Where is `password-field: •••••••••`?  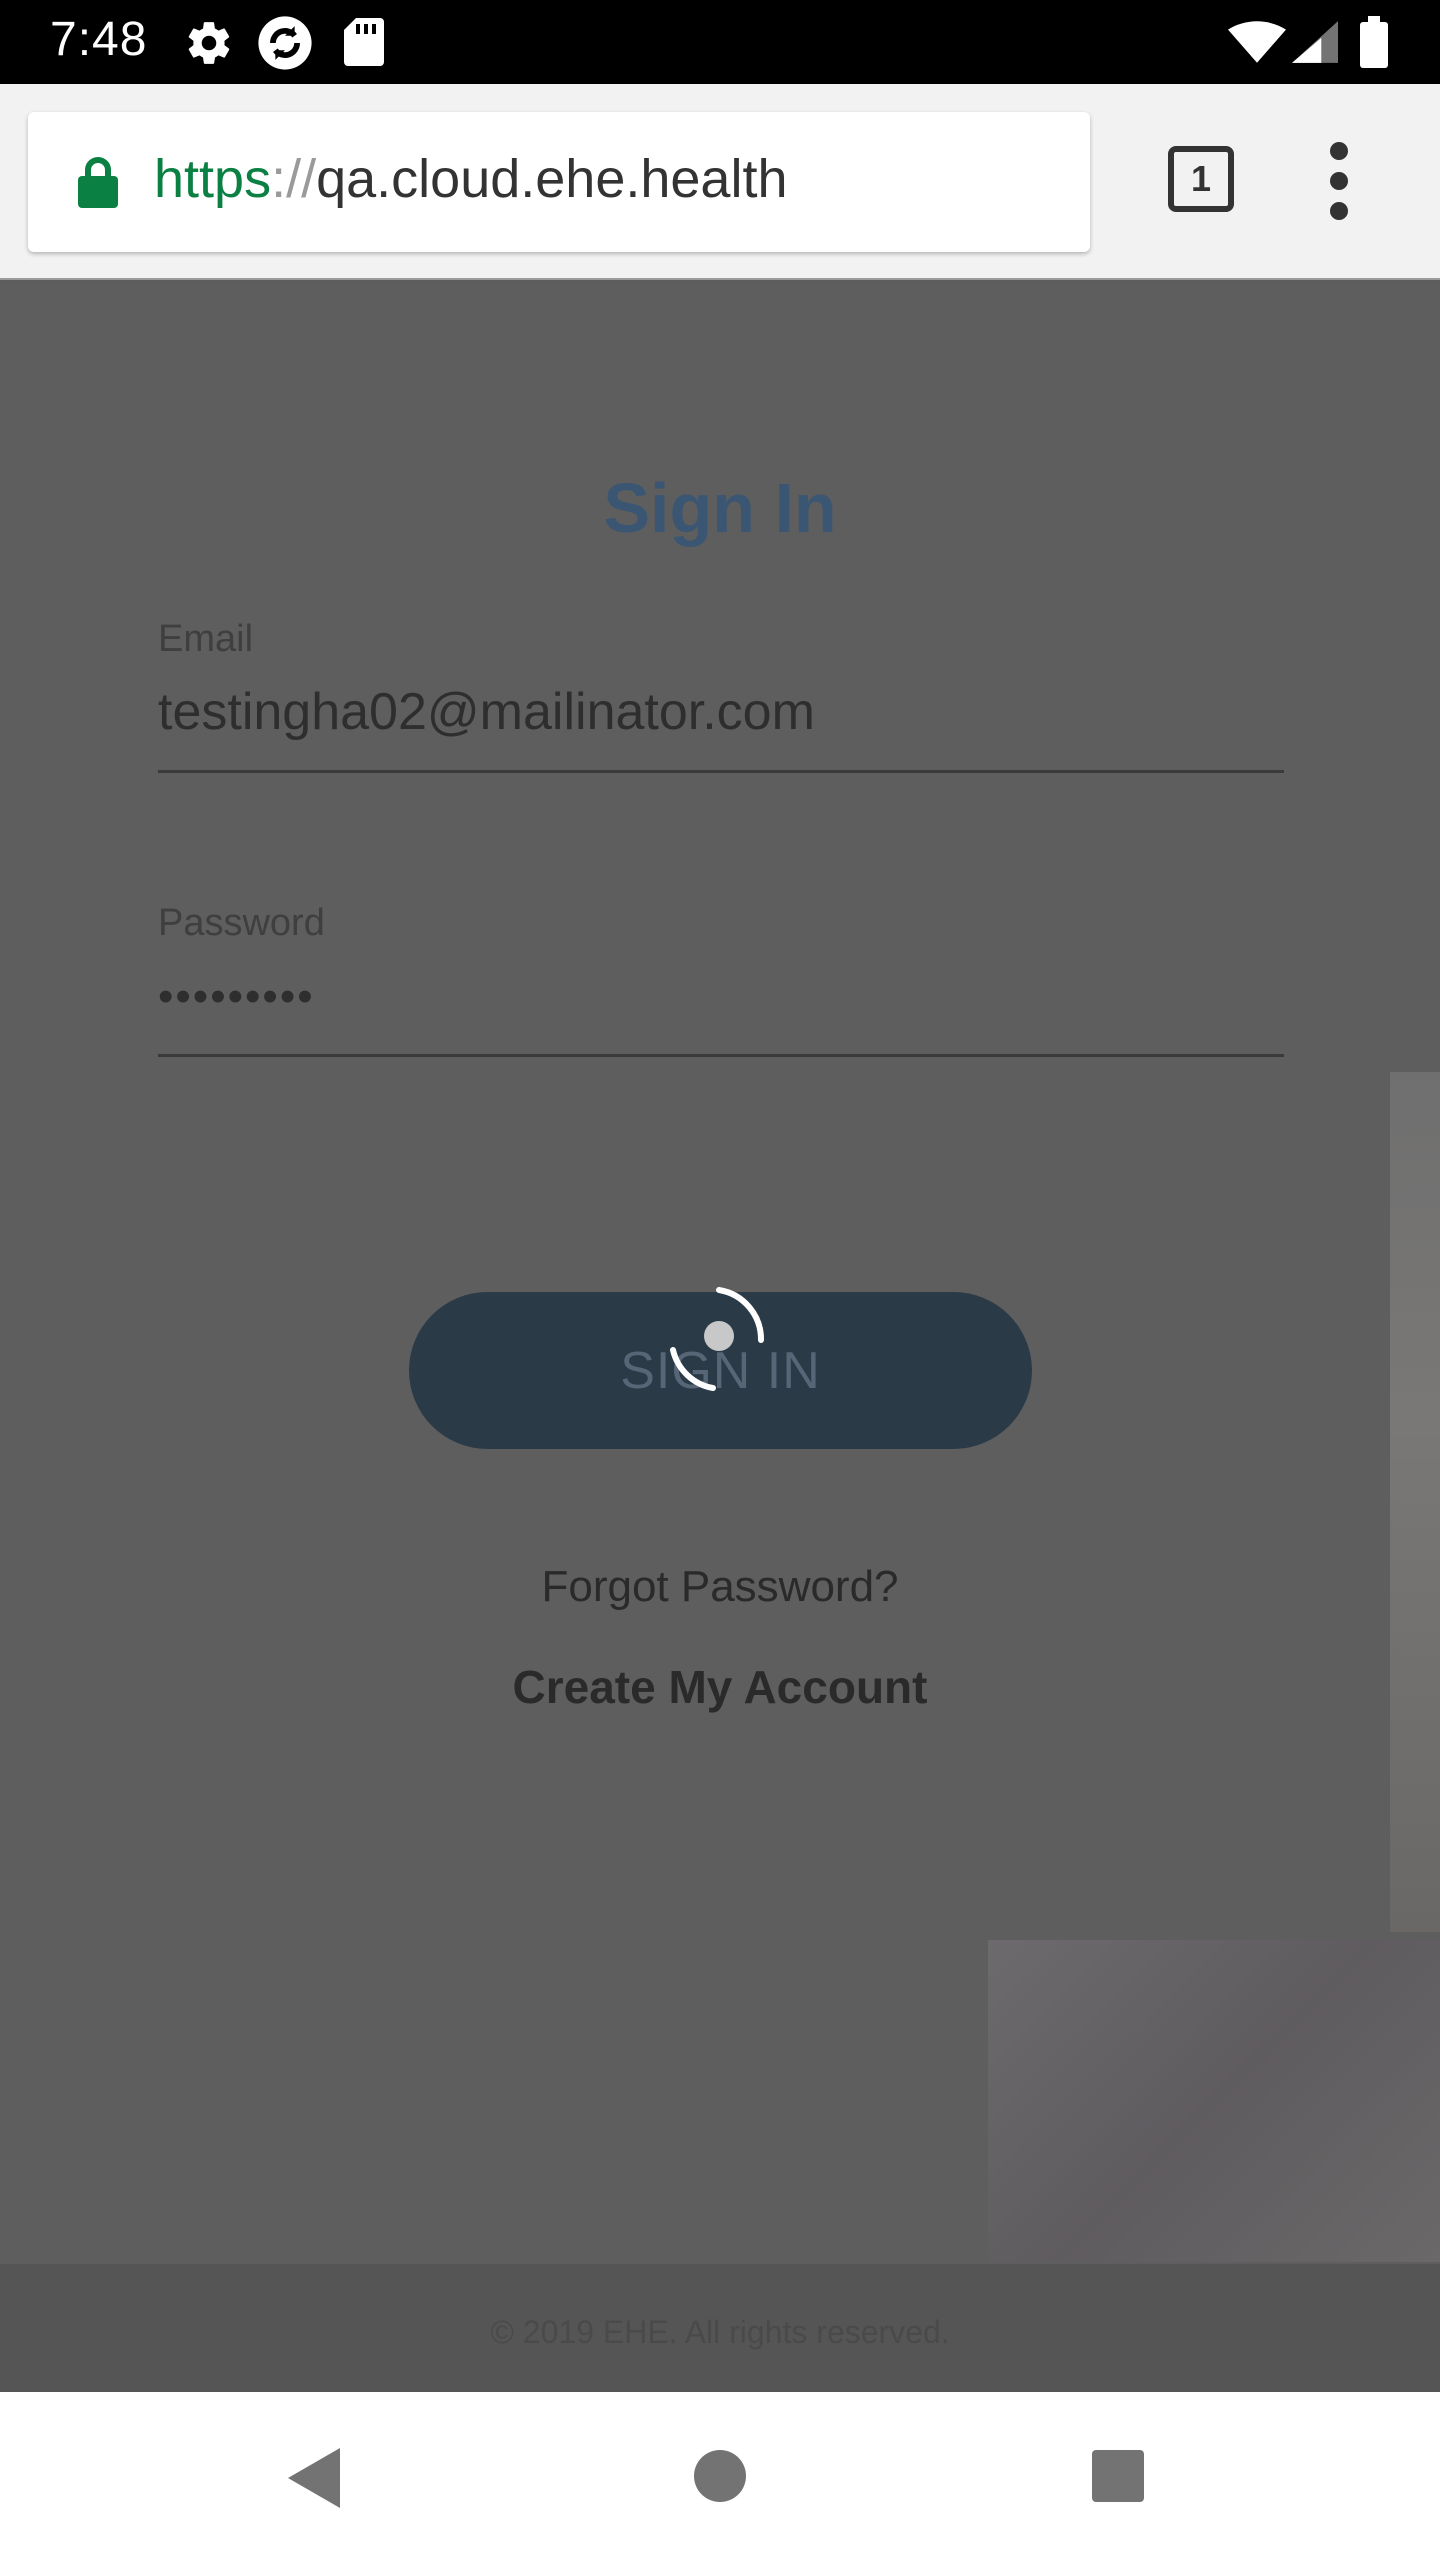 password-field: ••••••••• is located at coordinates (236, 997).